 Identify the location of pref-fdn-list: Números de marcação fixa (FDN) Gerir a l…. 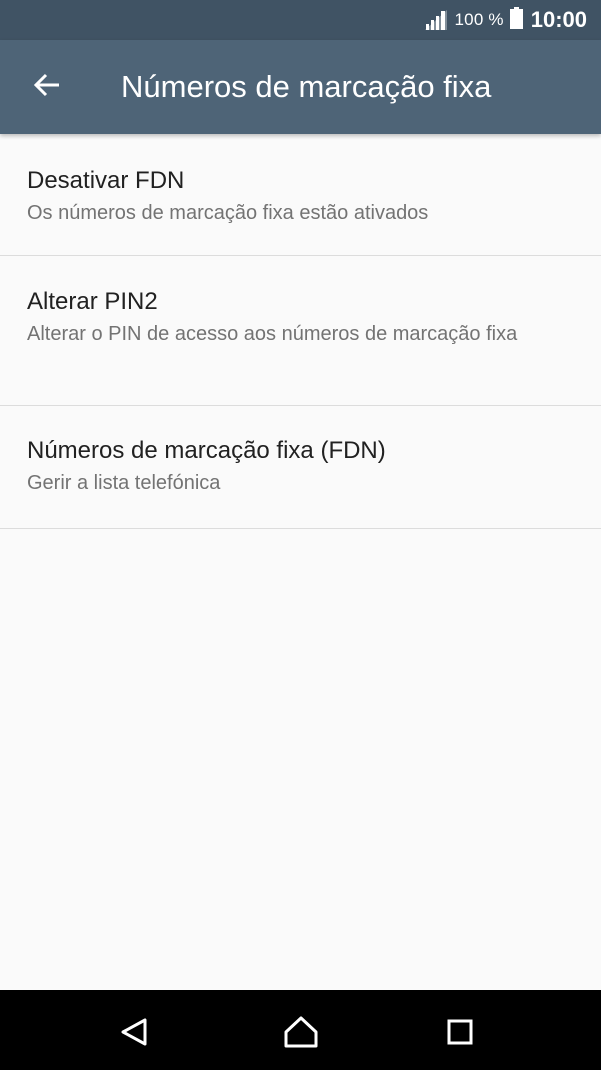
(300, 467).